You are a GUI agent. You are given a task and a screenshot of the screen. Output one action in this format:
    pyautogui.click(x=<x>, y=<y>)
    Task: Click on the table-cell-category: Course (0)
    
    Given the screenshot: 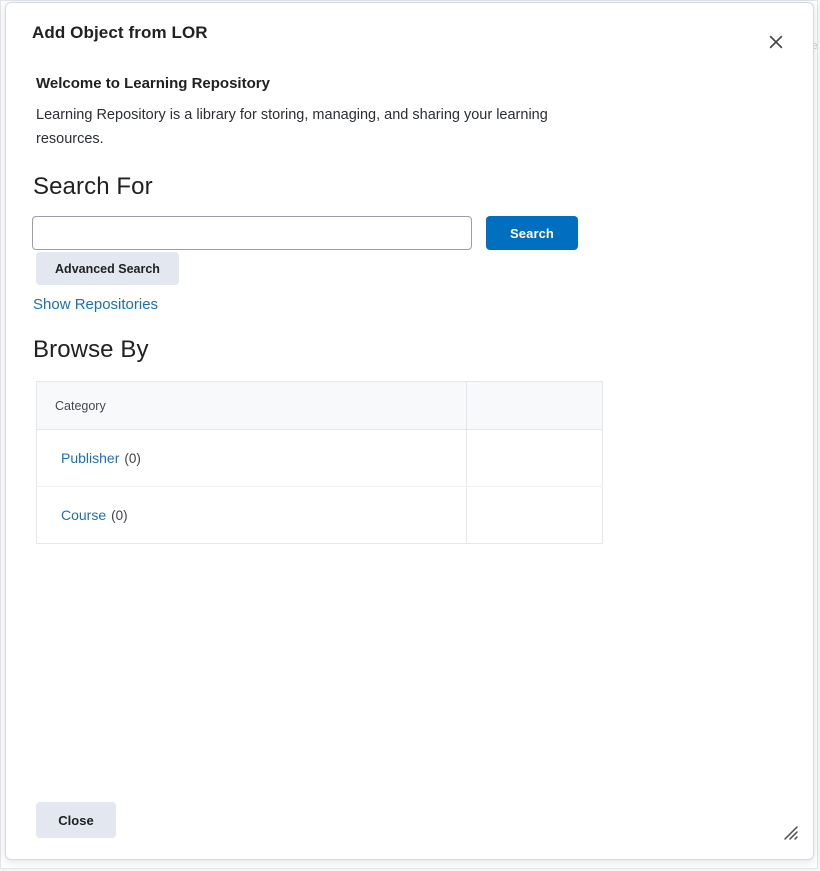 What is the action you would take?
    pyautogui.click(x=251, y=515)
    